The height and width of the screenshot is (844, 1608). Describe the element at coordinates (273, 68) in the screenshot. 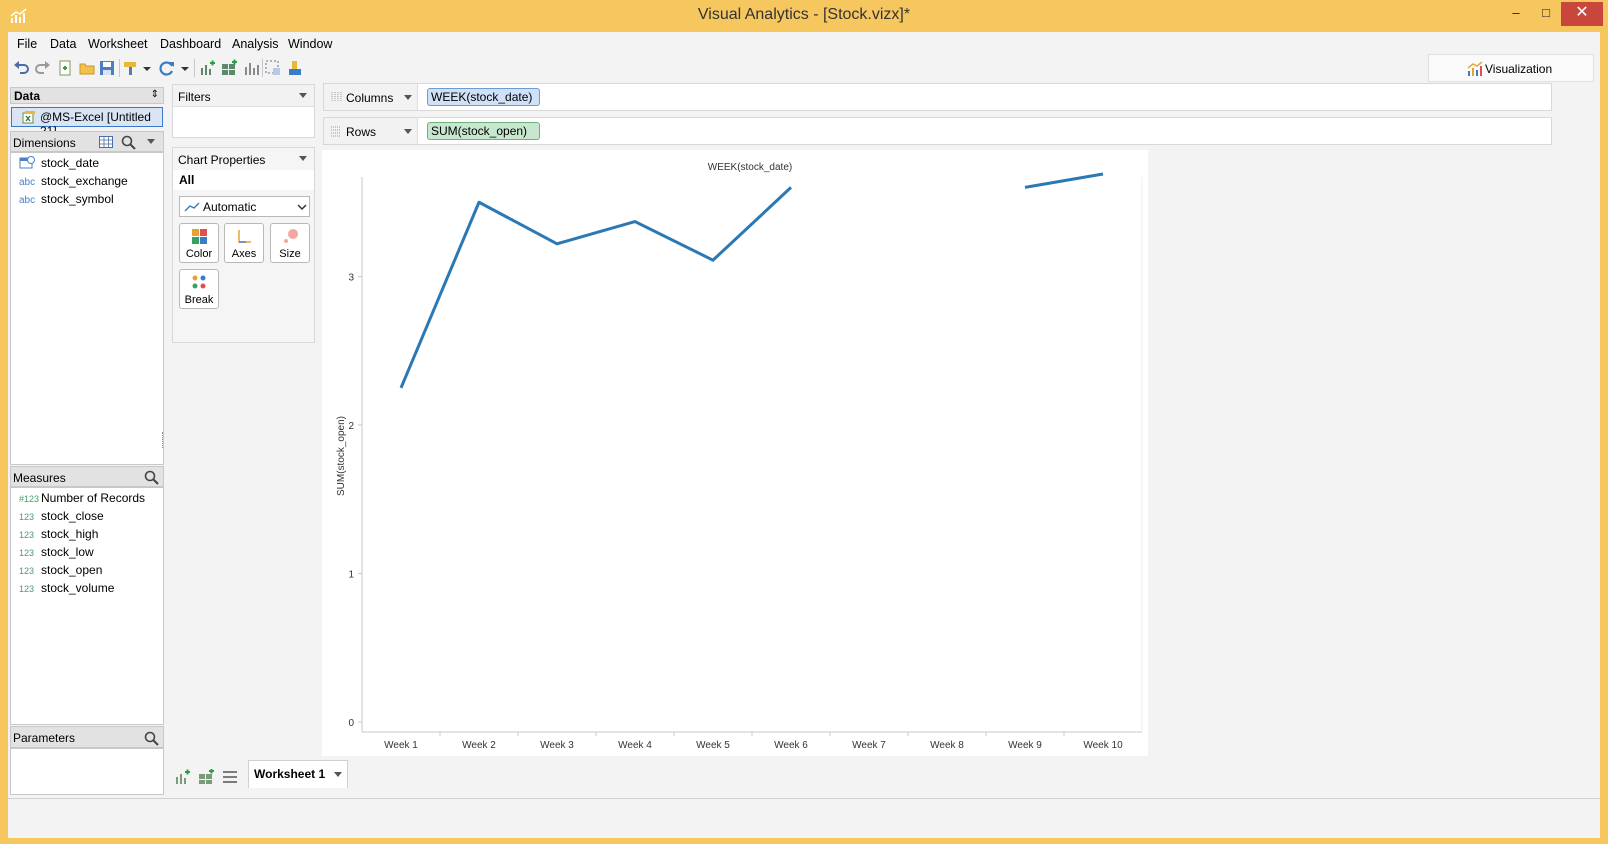

I see `select-icon` at that location.